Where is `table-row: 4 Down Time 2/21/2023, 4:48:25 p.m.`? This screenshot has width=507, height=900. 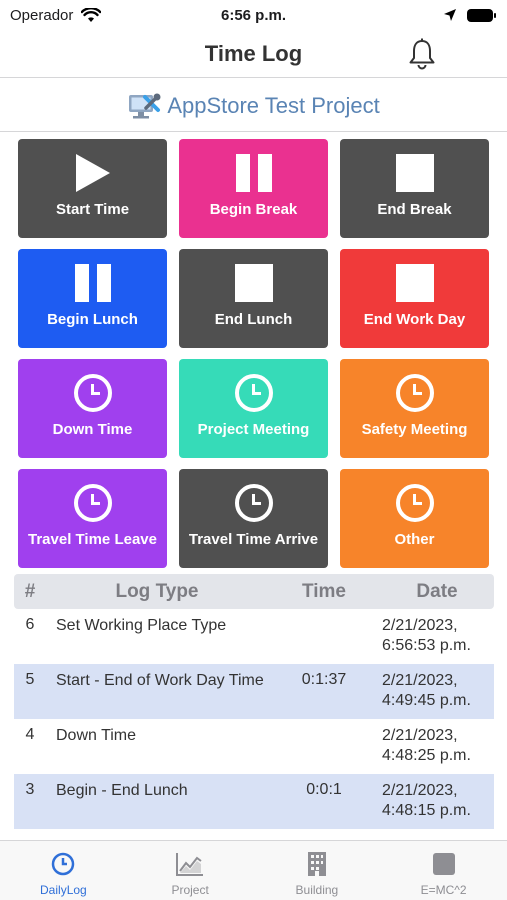 table-row: 4 Down Time 2/21/2023, 4:48:25 p.m. is located at coordinates (254, 746).